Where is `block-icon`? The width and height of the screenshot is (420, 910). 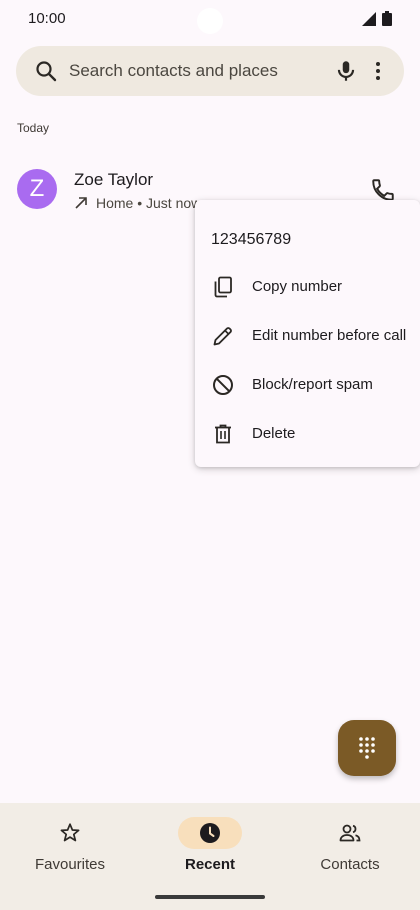 block-icon is located at coordinates (223, 385).